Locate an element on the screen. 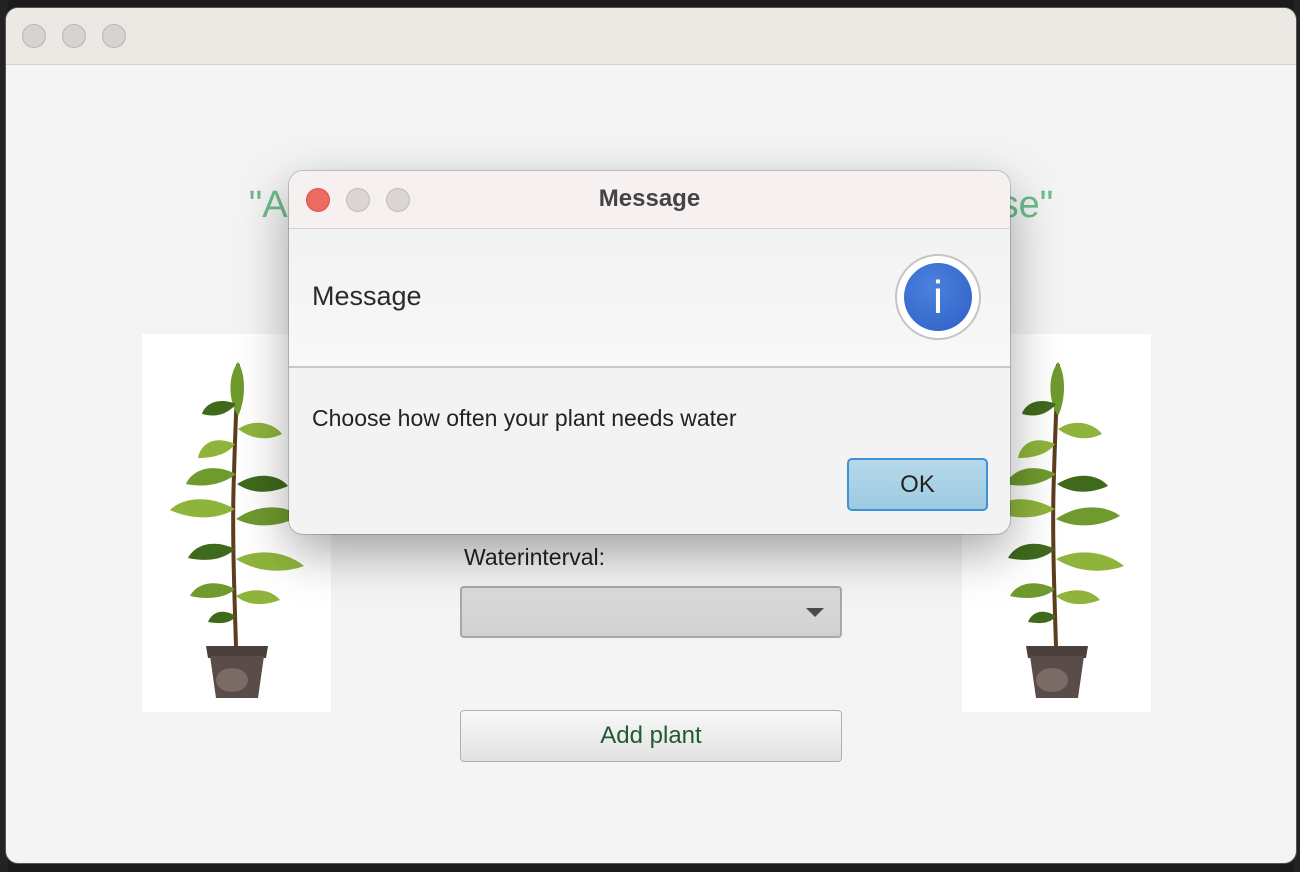 Image resolution: width=1300 pixels, height=872 pixels. dialog-header-text: Message is located at coordinates (367, 296).